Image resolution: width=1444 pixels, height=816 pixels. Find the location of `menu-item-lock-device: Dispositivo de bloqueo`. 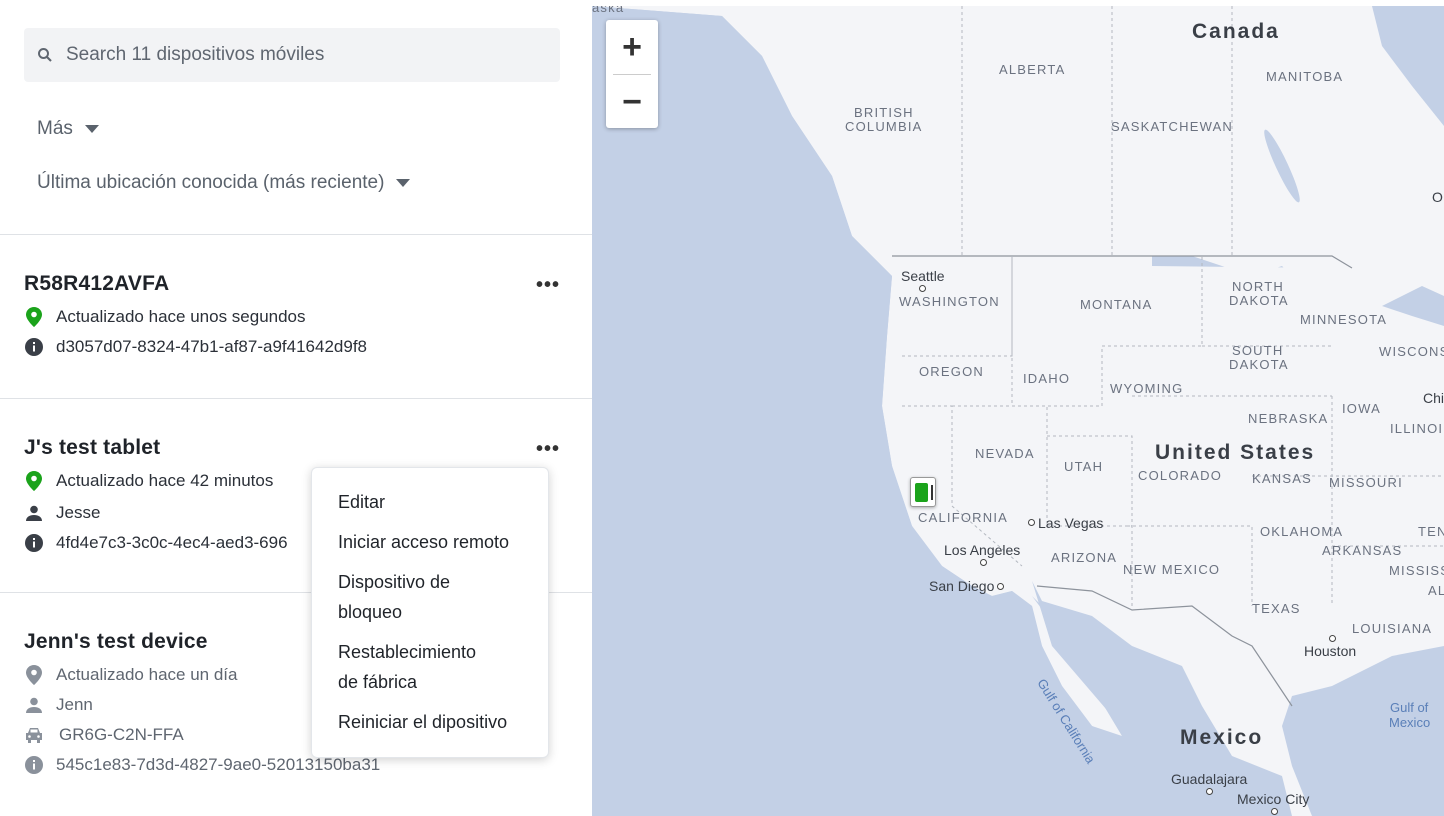

menu-item-lock-device: Dispositivo de bloqueo is located at coordinates (412, 597).